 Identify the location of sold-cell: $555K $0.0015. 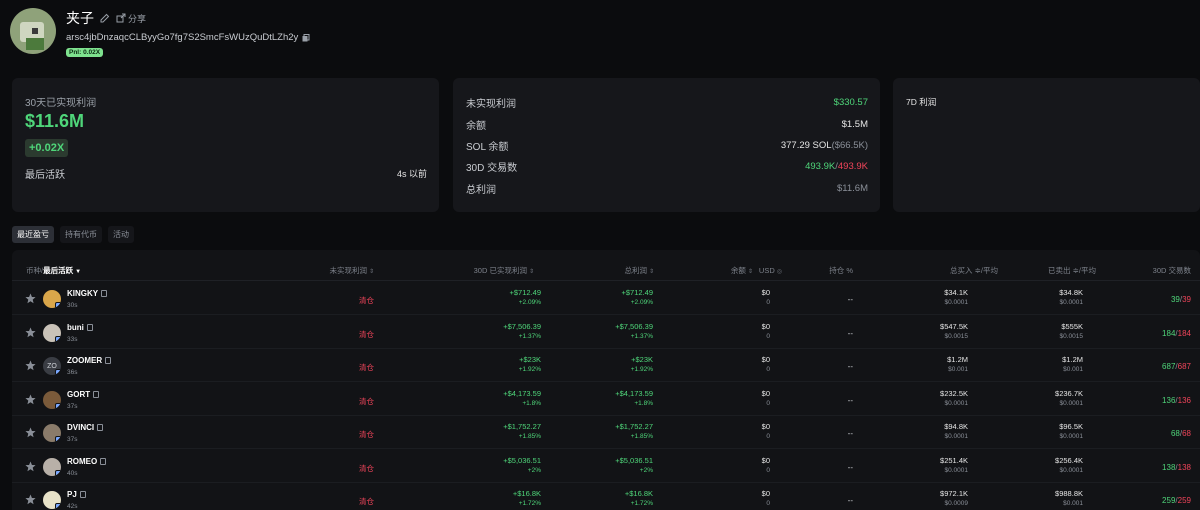
(1072, 331).